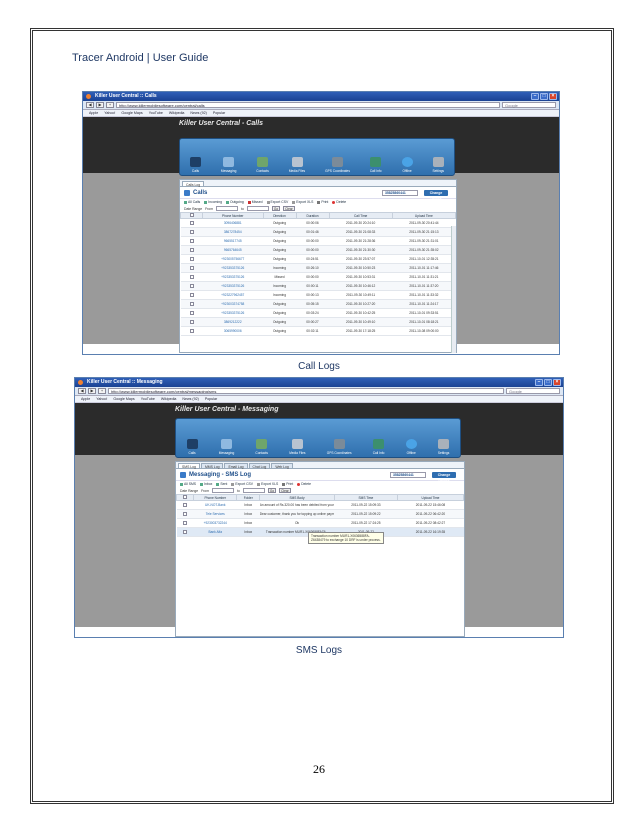 This screenshot has height=826, width=638. Describe the element at coordinates (557, 382) in the screenshot. I see `close-icon: ×` at that location.